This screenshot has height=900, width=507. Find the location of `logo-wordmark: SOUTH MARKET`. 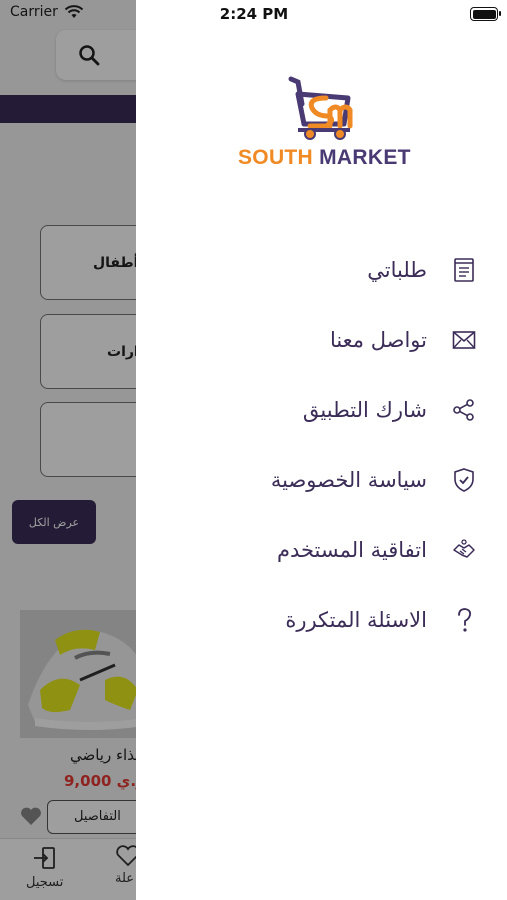

logo-wordmark: SOUTH MARKET is located at coordinates (324, 158).